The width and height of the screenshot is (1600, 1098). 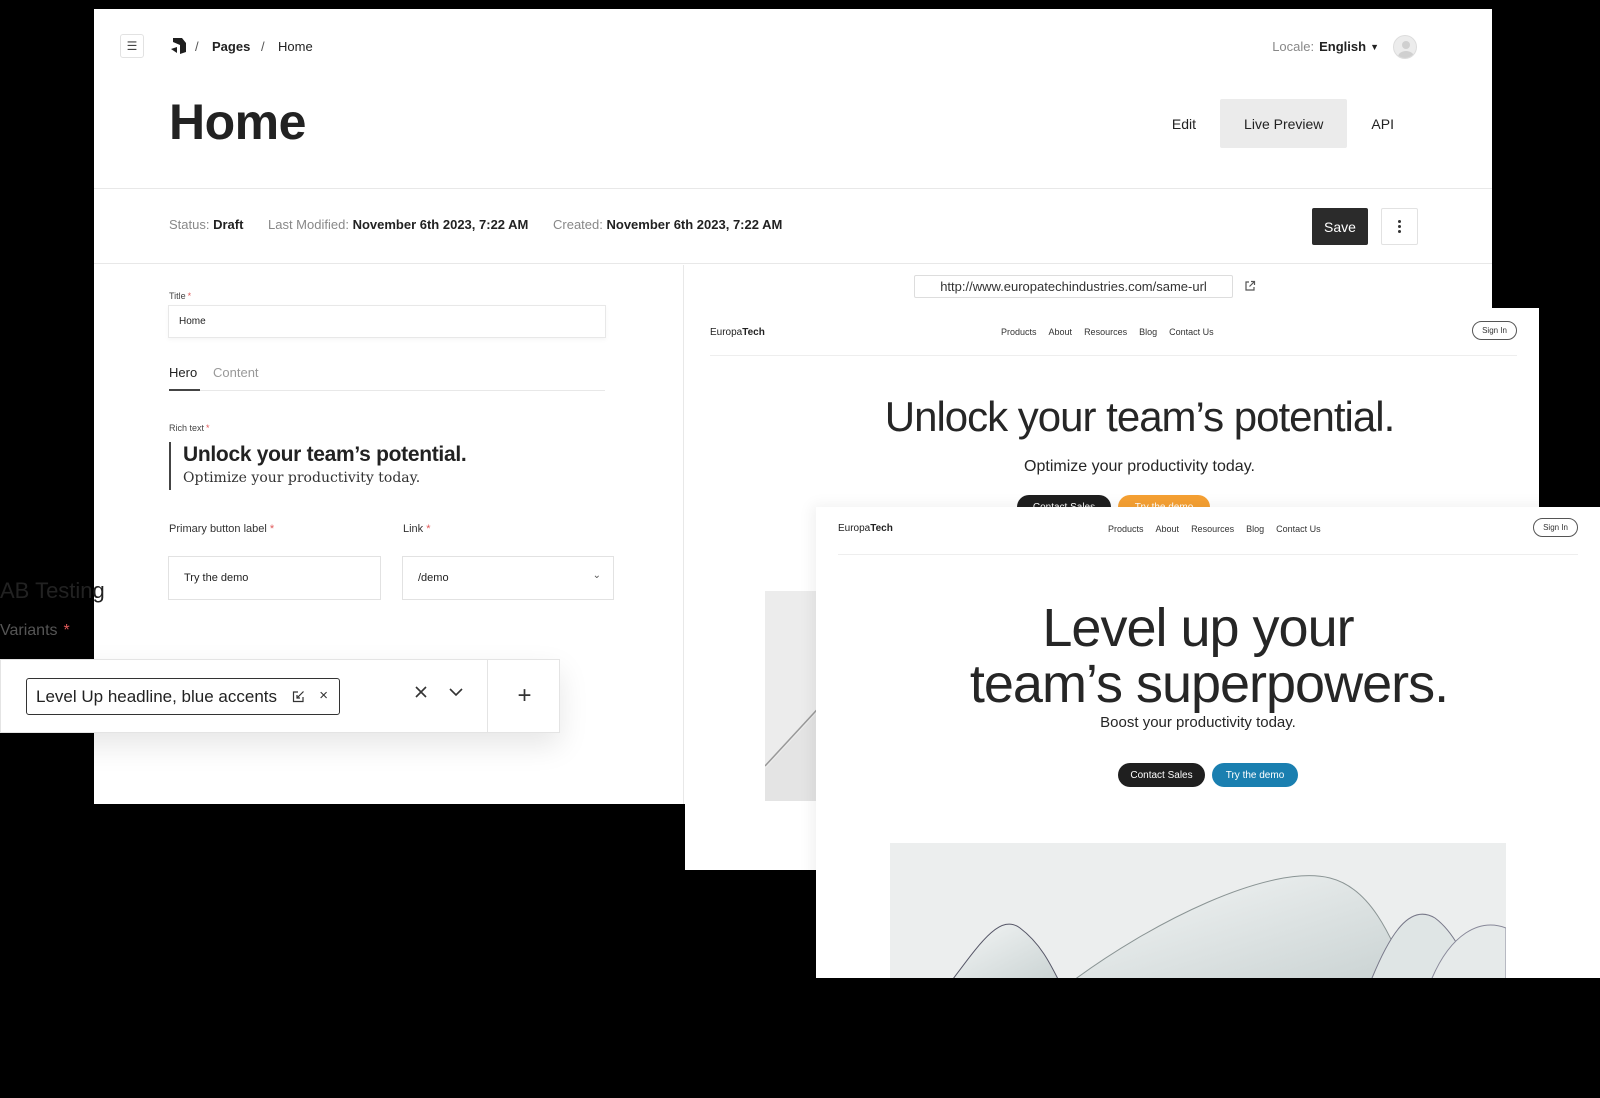 I want to click on link-select: /demo ⌄, so click(x=508, y=578).